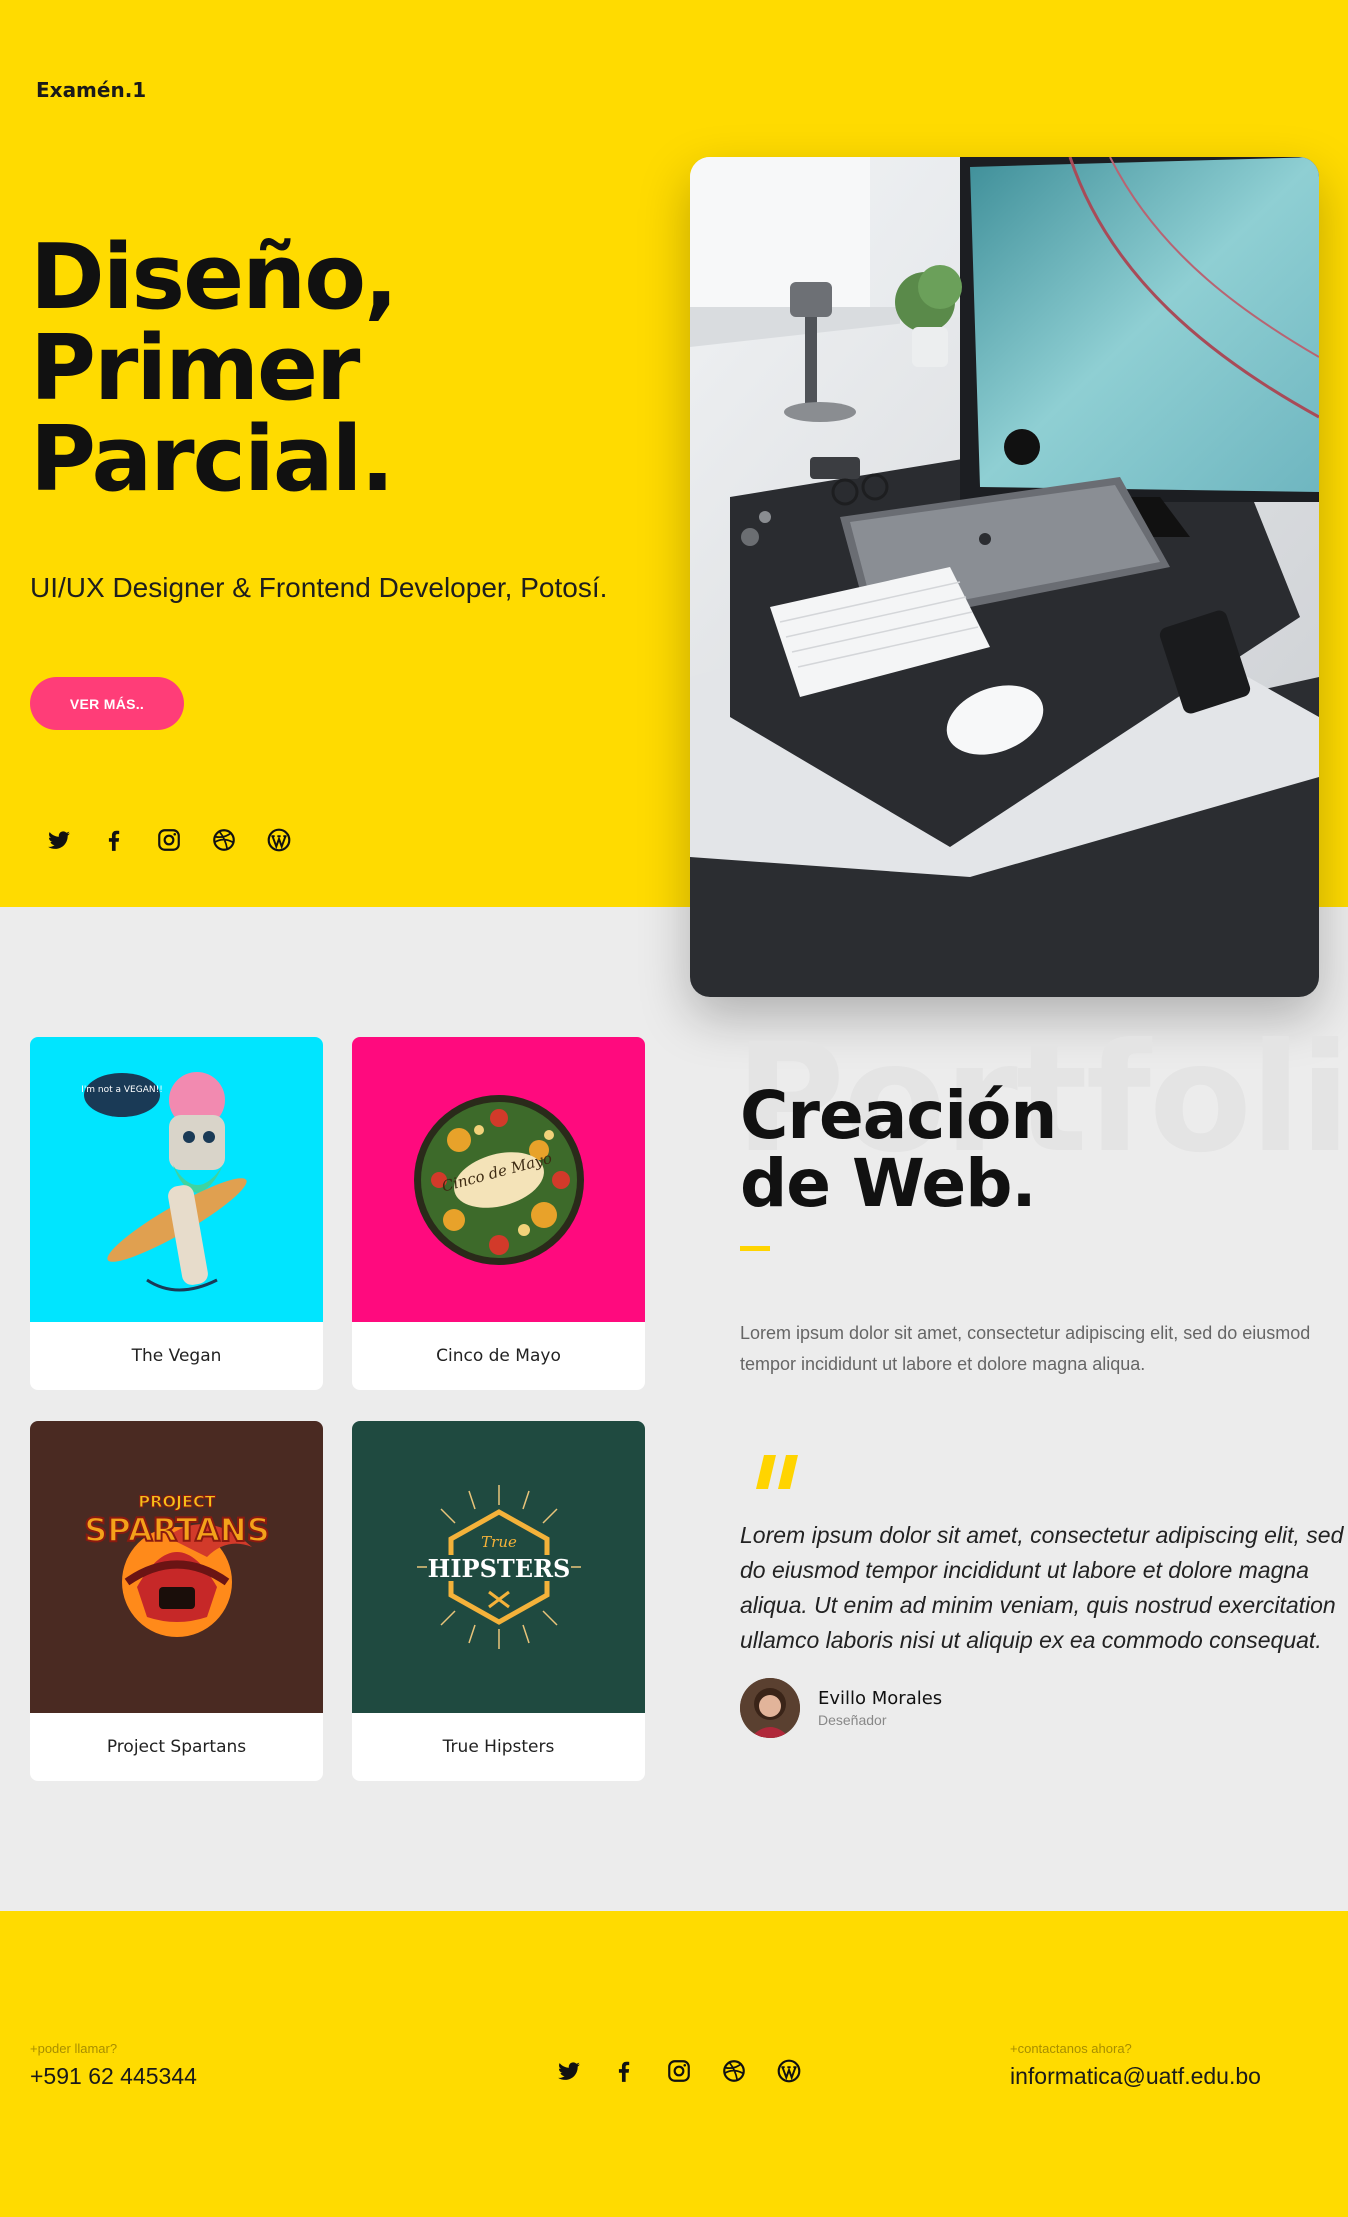 The image size is (1348, 2217). What do you see at coordinates (498, 1747) in the screenshot?
I see `card-label: True Hipsters` at bounding box center [498, 1747].